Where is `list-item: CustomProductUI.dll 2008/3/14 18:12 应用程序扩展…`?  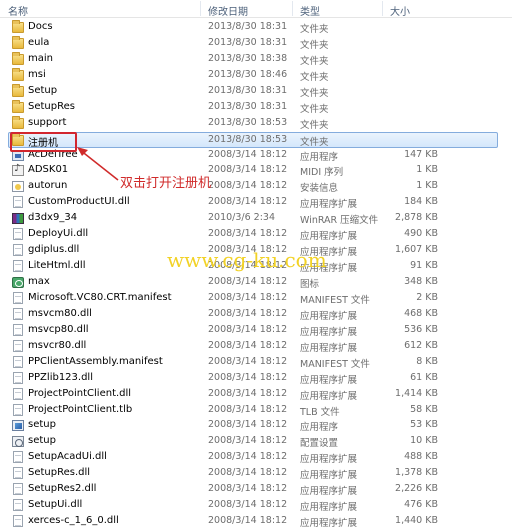
list-item: CustomProductUI.dll 2008/3/14 18:12 应用程序扩展… is located at coordinates (256, 203).